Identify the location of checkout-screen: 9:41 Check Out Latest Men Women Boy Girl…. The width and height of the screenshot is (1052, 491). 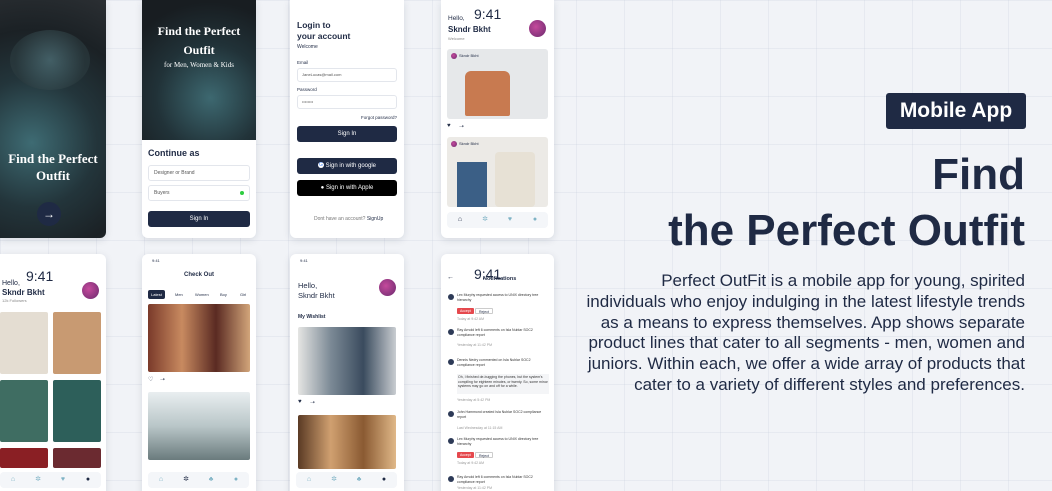
(199, 372).